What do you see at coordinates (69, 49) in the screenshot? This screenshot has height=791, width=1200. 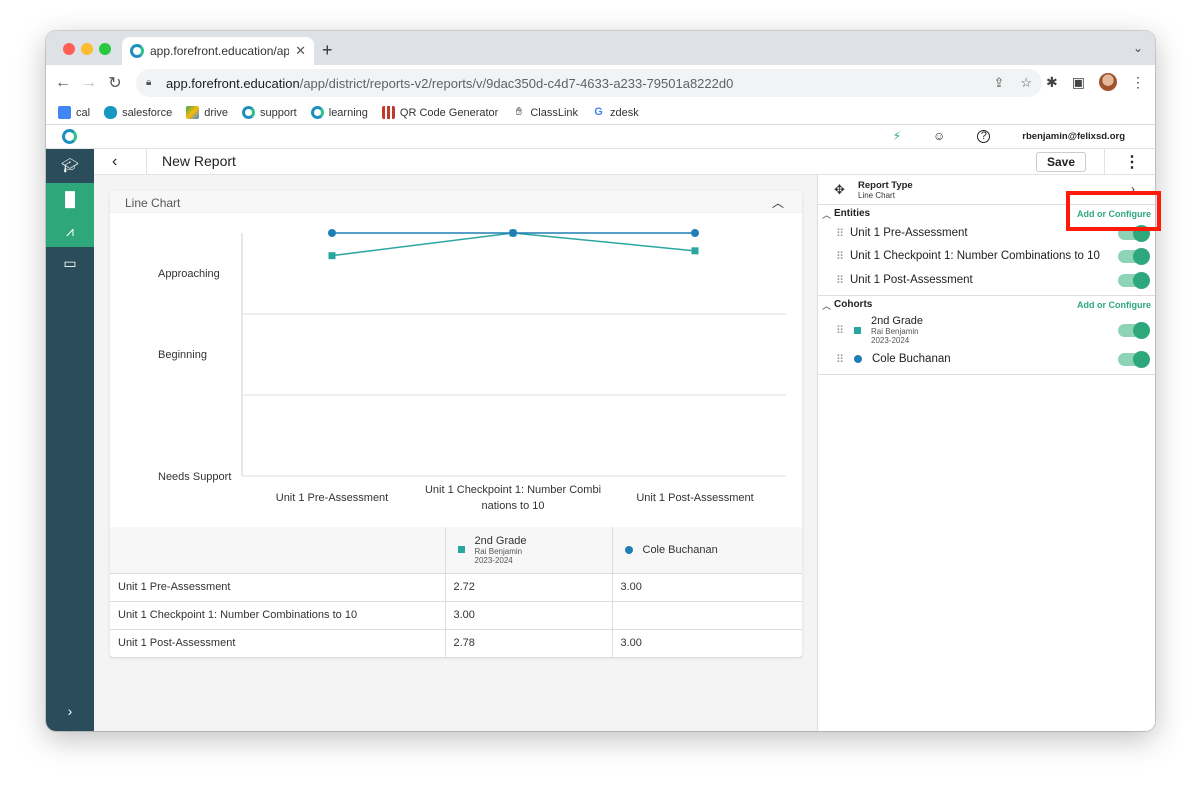 I see `close-window-button` at bounding box center [69, 49].